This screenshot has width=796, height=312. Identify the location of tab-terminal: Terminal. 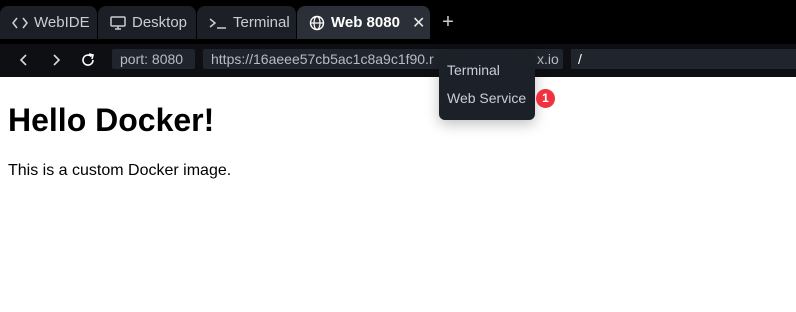
(247, 22).